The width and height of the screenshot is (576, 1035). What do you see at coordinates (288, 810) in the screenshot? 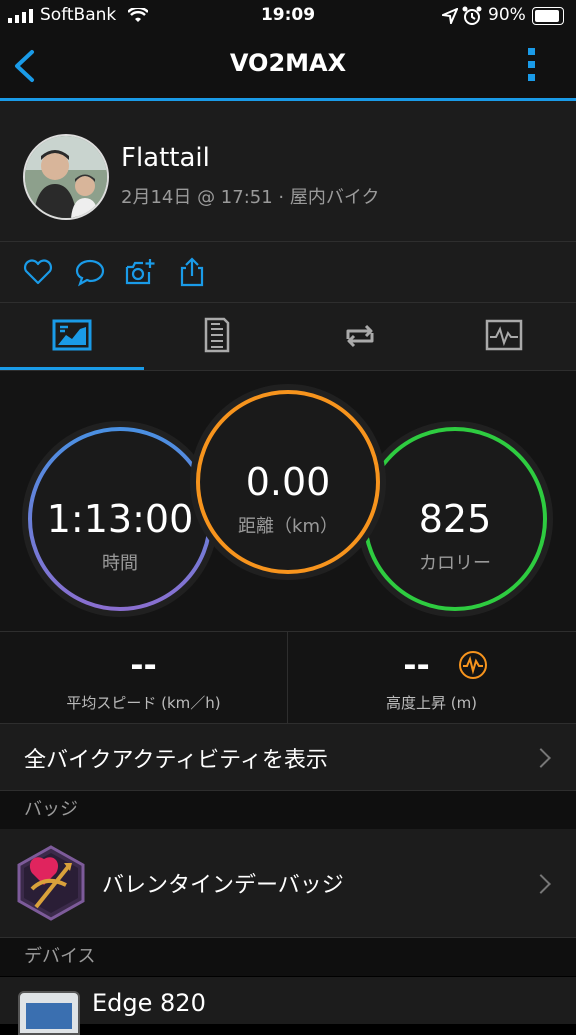
I see `badges-section-header: バッジ` at bounding box center [288, 810].